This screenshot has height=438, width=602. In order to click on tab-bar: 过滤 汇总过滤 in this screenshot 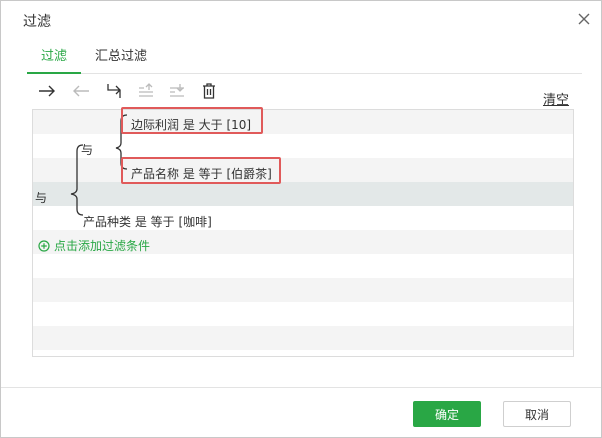, I will do `click(304, 57)`.